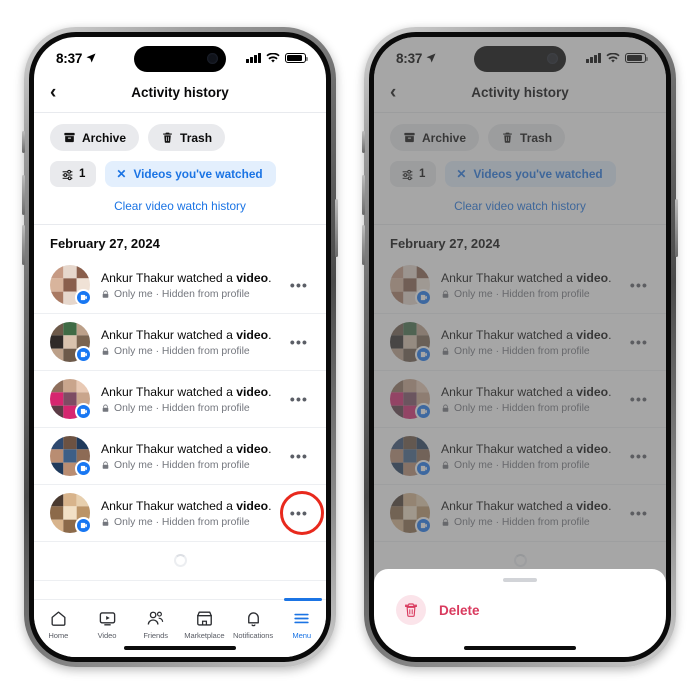  I want to click on nav-item-marketplace: Marketplace, so click(204, 623).